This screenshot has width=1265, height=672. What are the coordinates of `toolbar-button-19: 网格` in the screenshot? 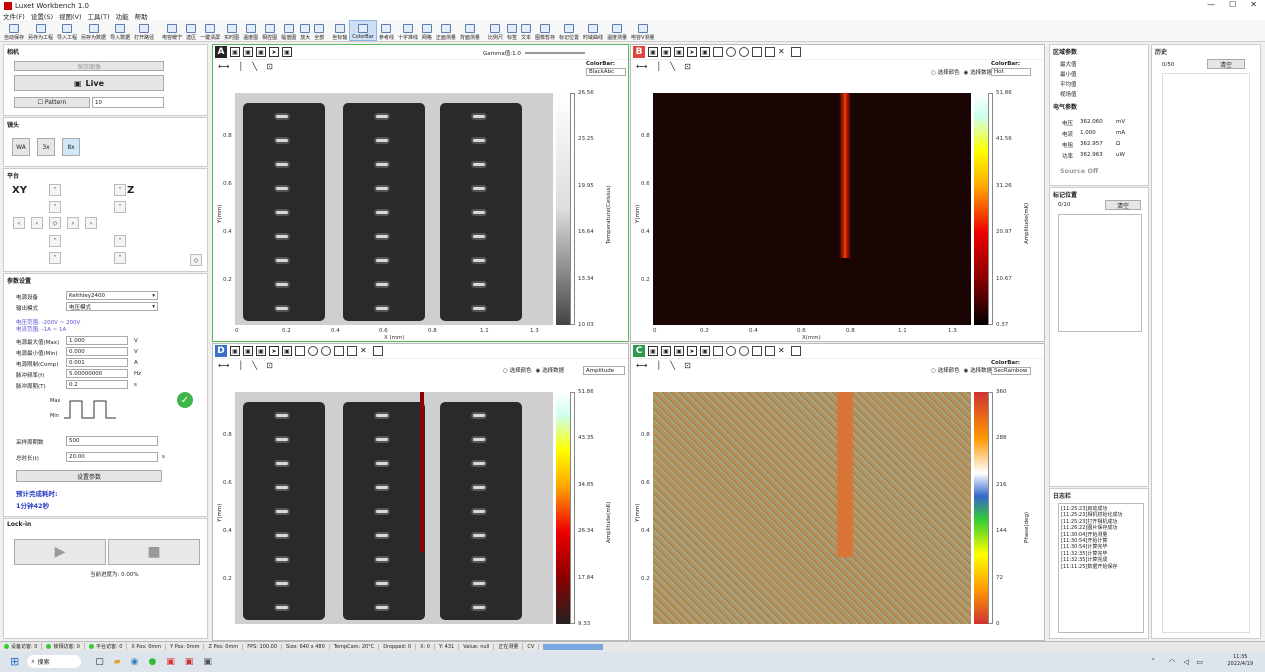 It's located at (427, 30).